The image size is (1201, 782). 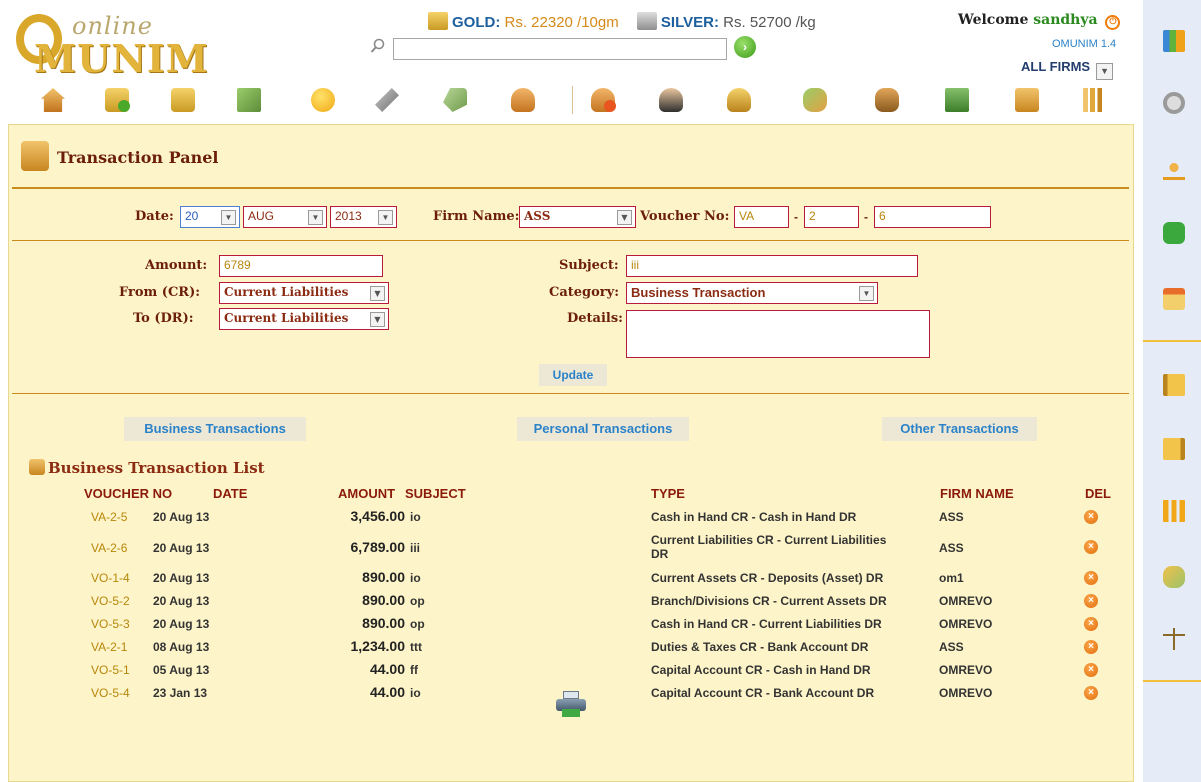 What do you see at coordinates (957, 100) in the screenshot?
I see `cash-icon` at bounding box center [957, 100].